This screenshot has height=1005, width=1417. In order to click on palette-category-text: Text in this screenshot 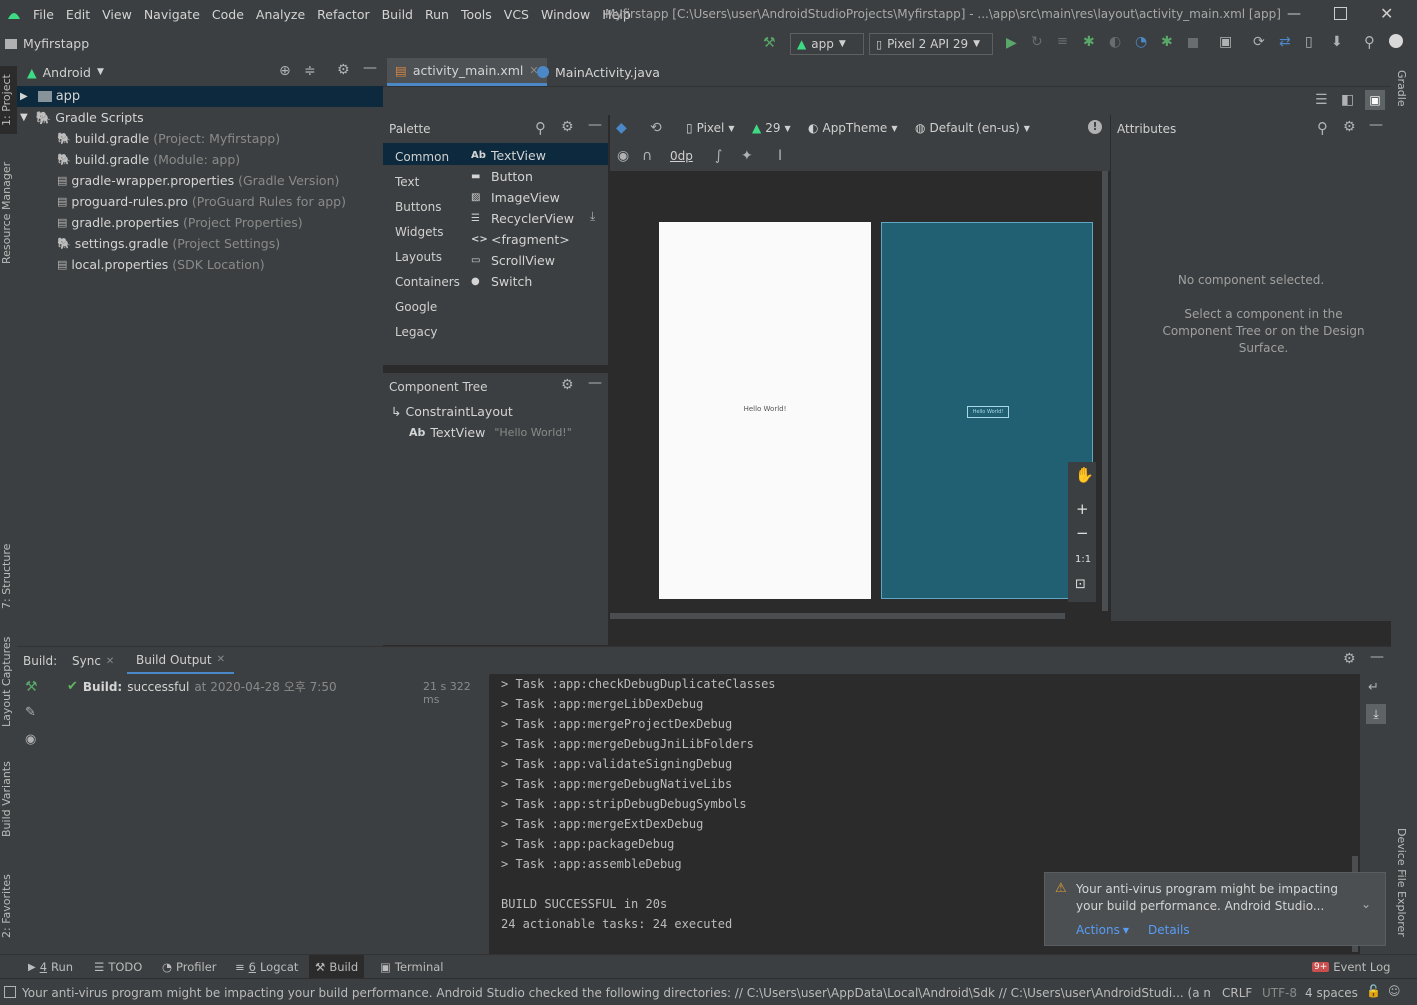, I will do `click(407, 182)`.